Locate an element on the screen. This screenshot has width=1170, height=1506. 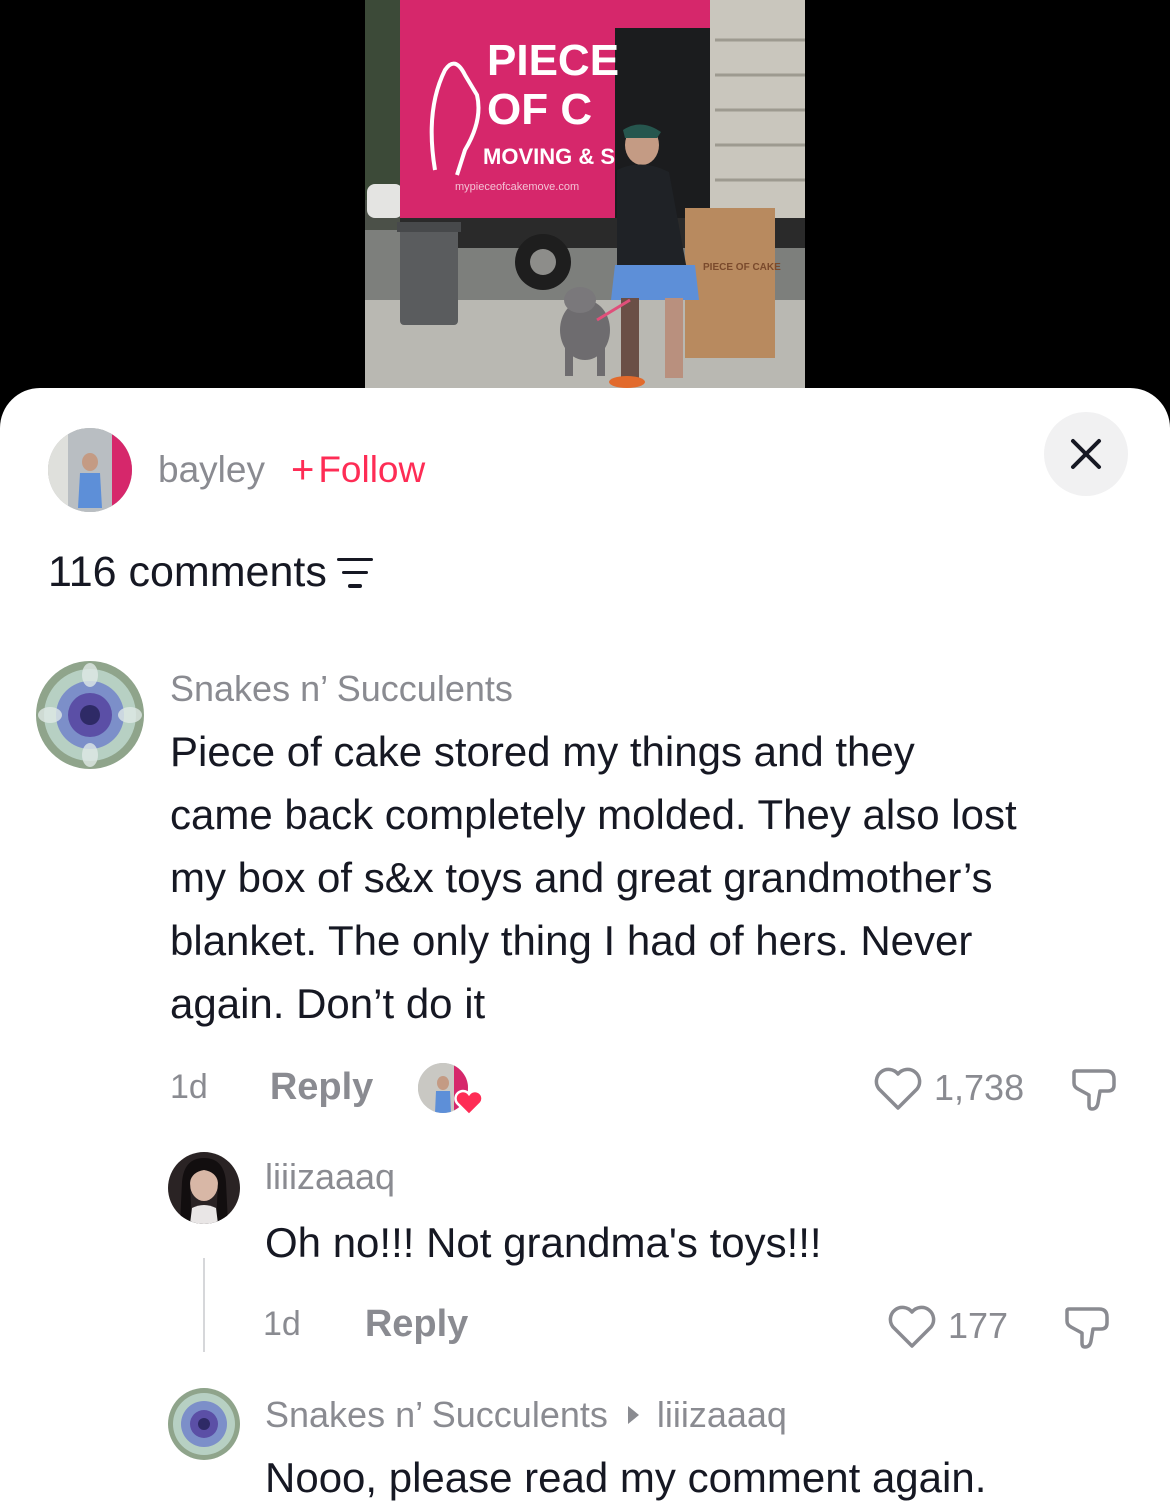
creator-header: bayley + Follow is located at coordinates (236, 470).